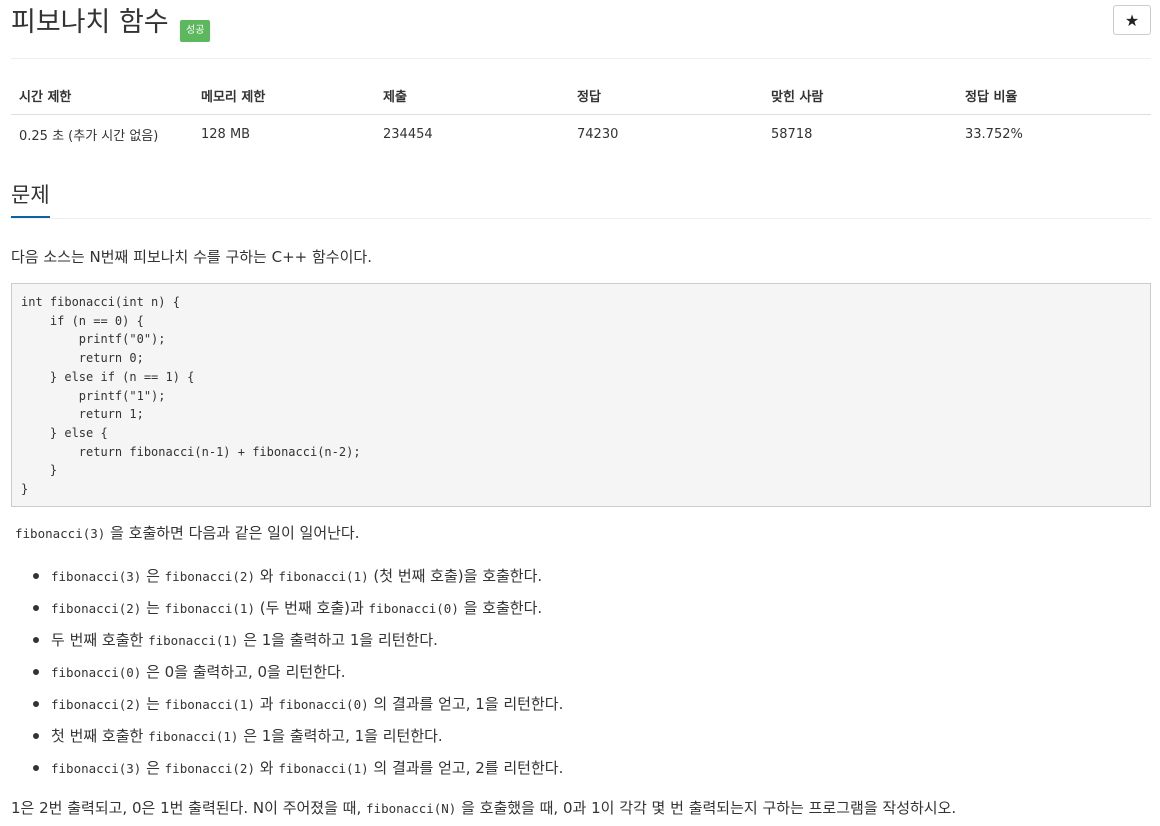  What do you see at coordinates (100, 640) in the screenshot?
I see `list-item-text: 두 번째 호출한` at bounding box center [100, 640].